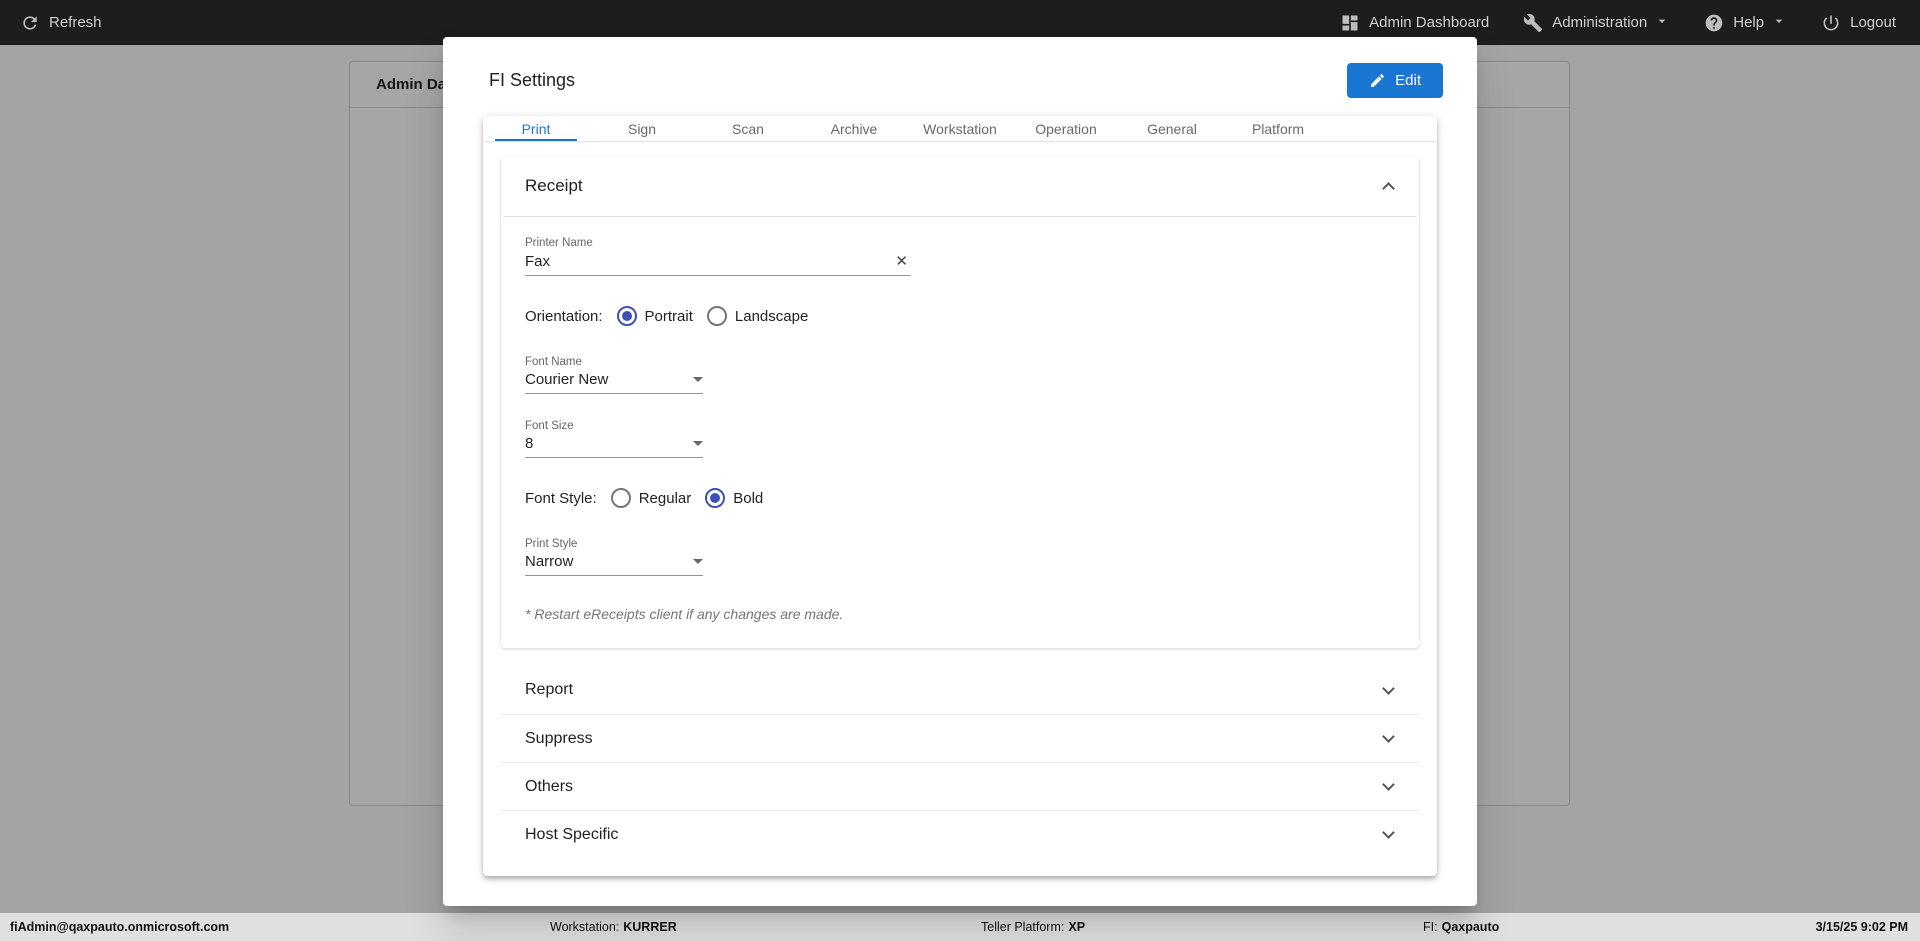 The width and height of the screenshot is (1920, 941). Describe the element at coordinates (1378, 80) in the screenshot. I see `pencil-icon` at that location.